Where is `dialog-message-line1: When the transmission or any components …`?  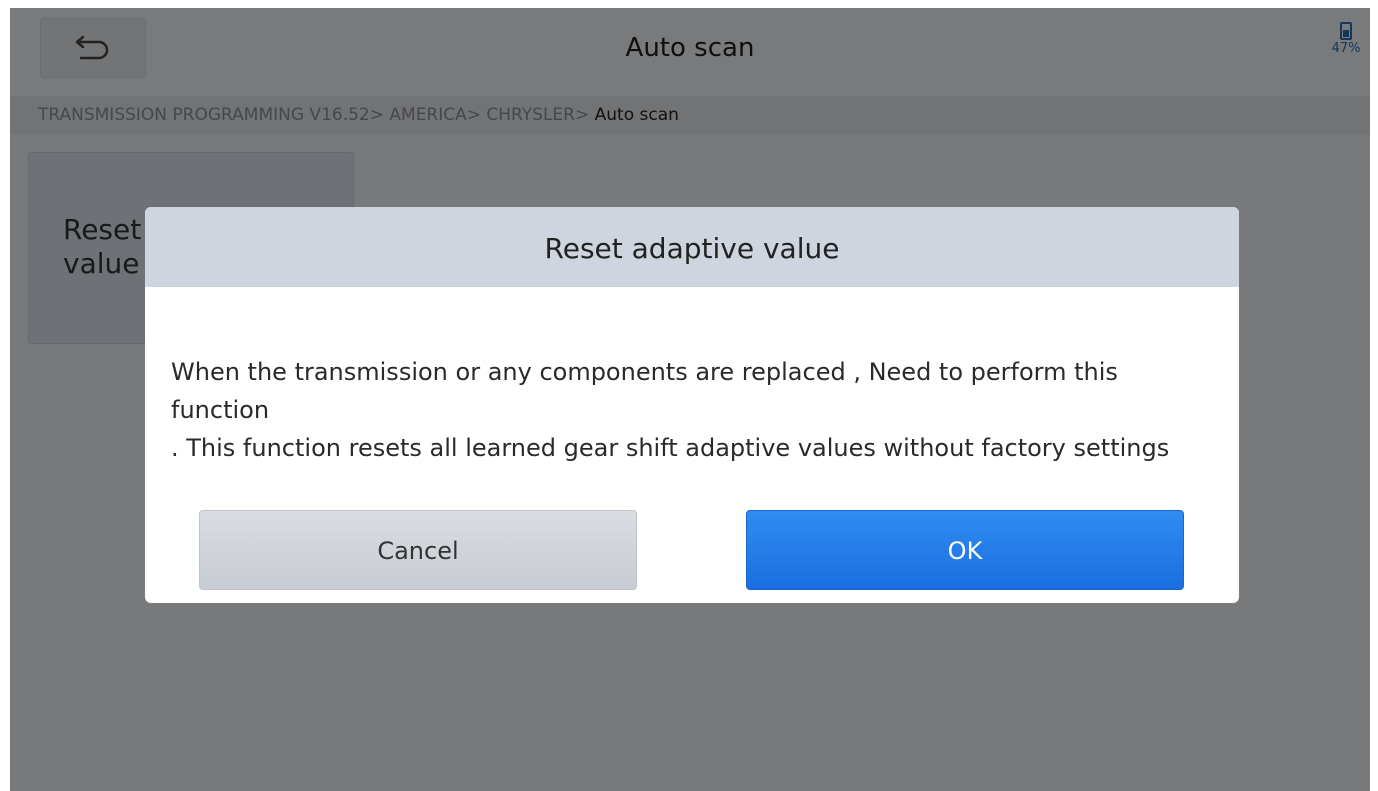 dialog-message-line1: When the transmission or any components … is located at coordinates (644, 391).